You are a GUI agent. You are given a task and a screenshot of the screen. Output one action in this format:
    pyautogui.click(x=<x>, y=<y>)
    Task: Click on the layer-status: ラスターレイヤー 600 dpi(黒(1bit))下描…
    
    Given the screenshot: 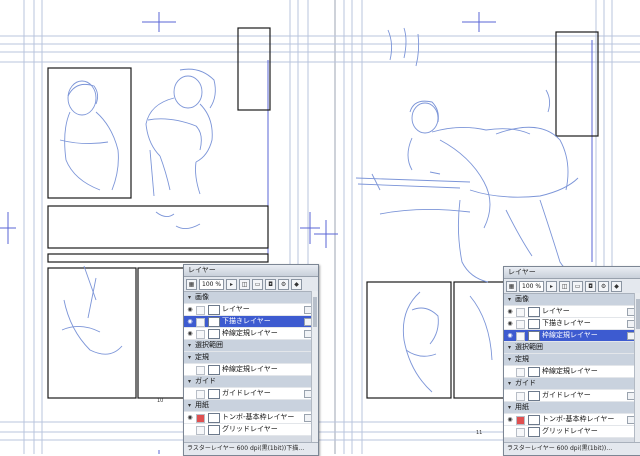 What is the action you would take?
    pyautogui.click(x=251, y=448)
    